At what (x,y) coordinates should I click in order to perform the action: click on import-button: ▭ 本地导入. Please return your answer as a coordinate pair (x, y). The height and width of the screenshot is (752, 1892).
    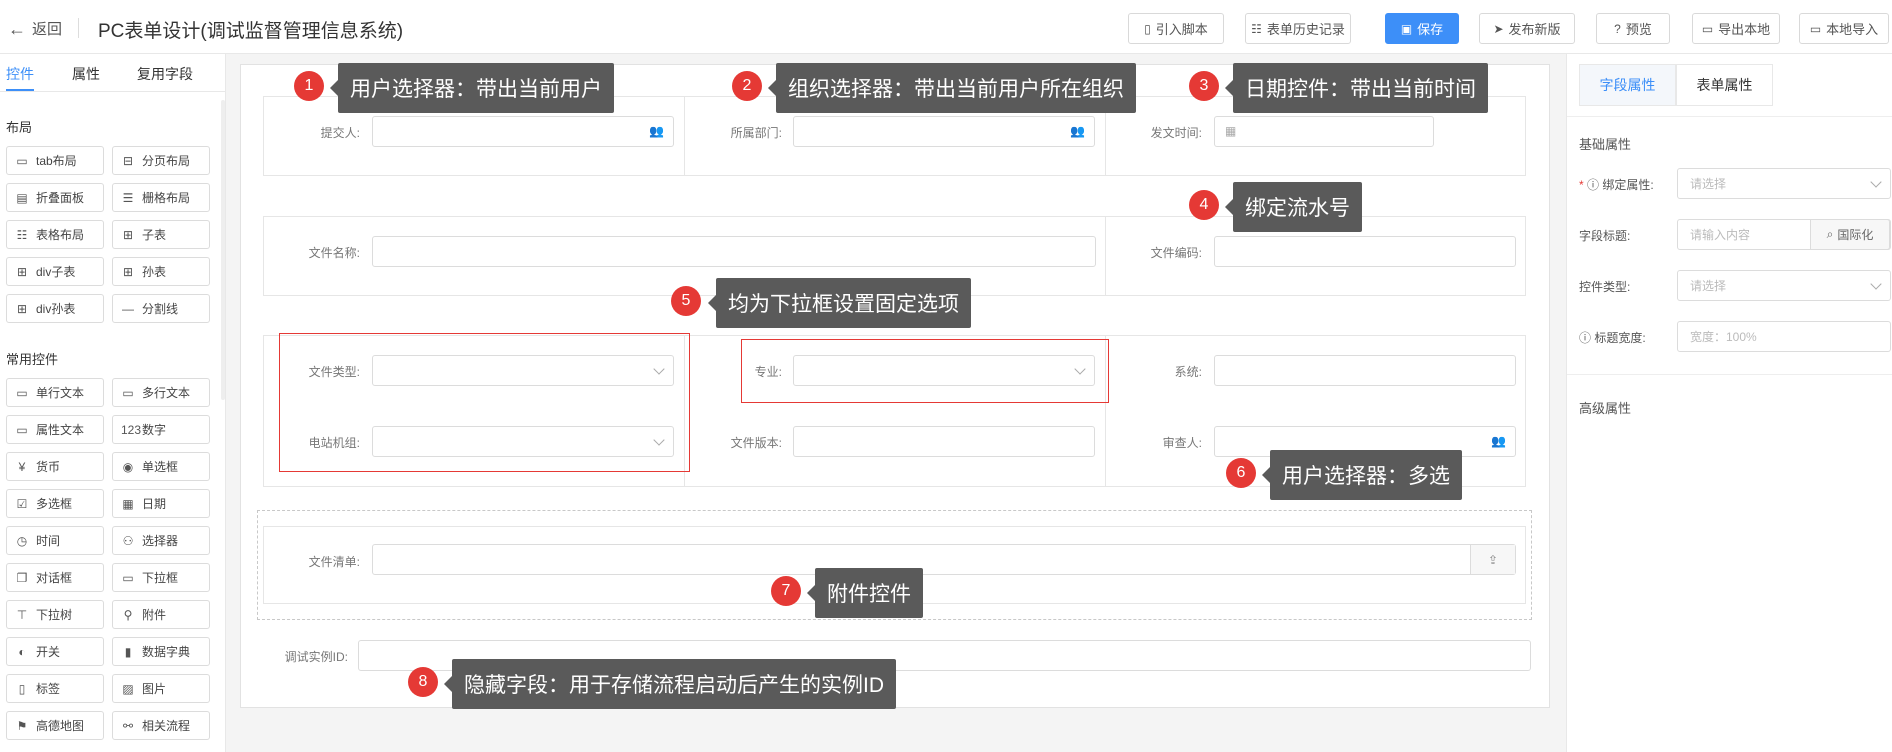
    Looking at the image, I should click on (1844, 28).